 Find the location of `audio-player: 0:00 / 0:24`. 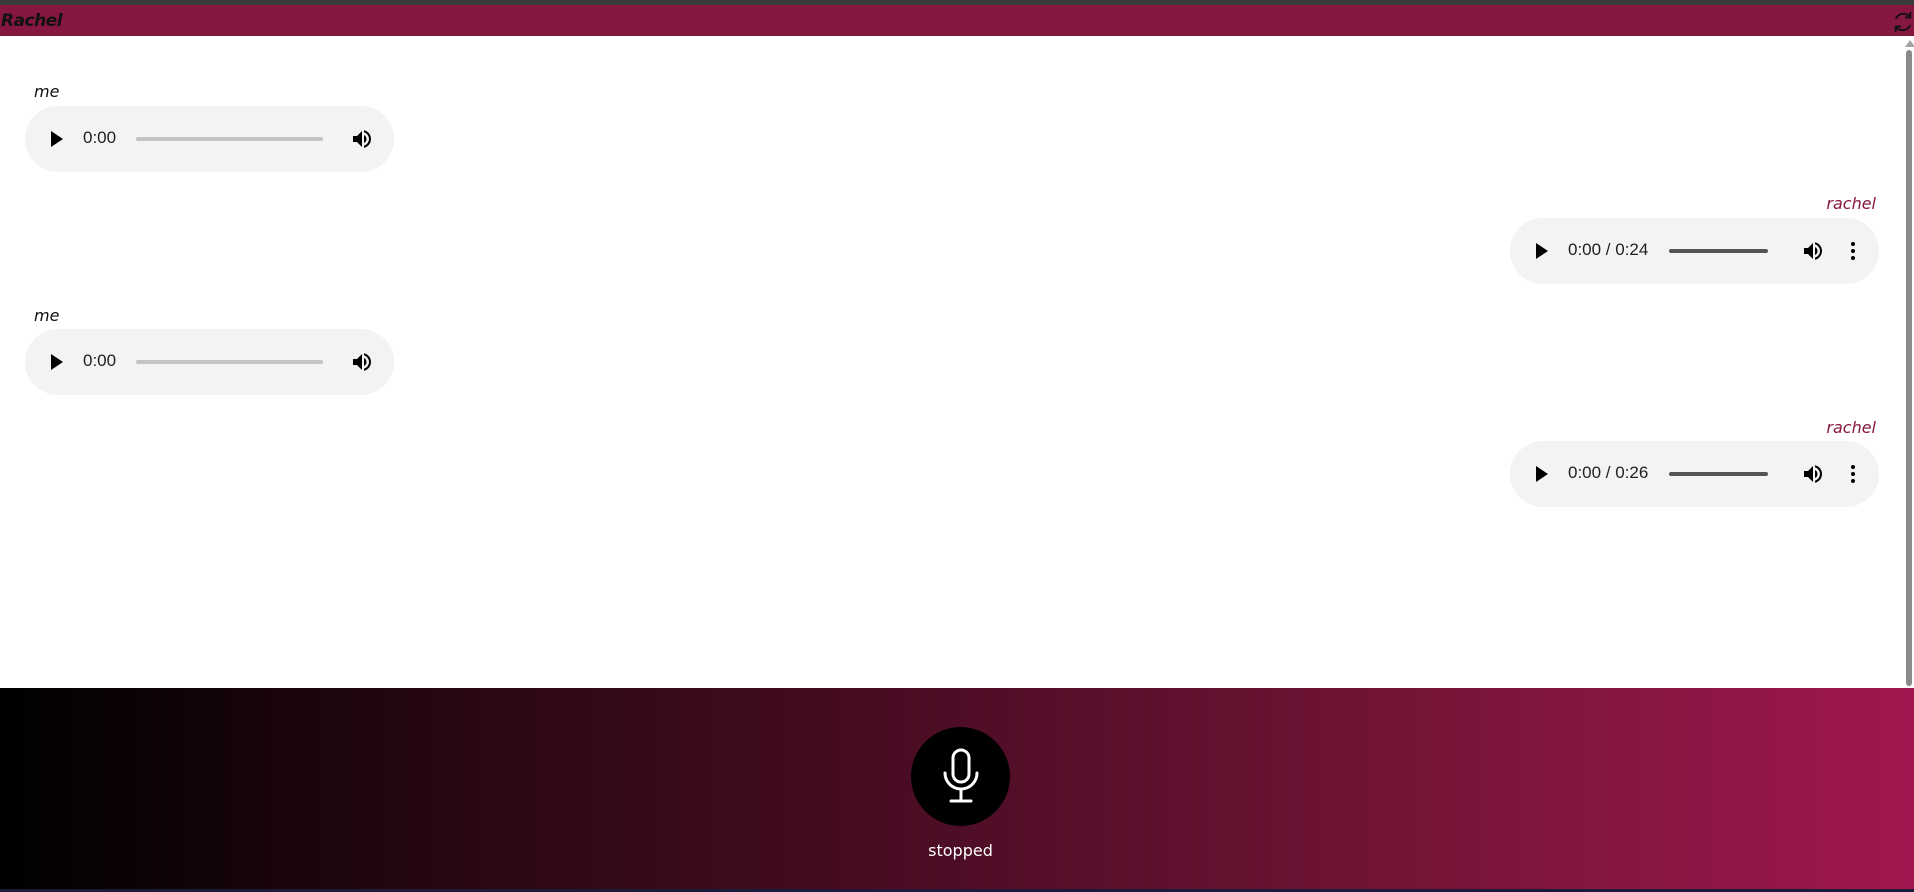

audio-player: 0:00 / 0:24 is located at coordinates (1694, 251).